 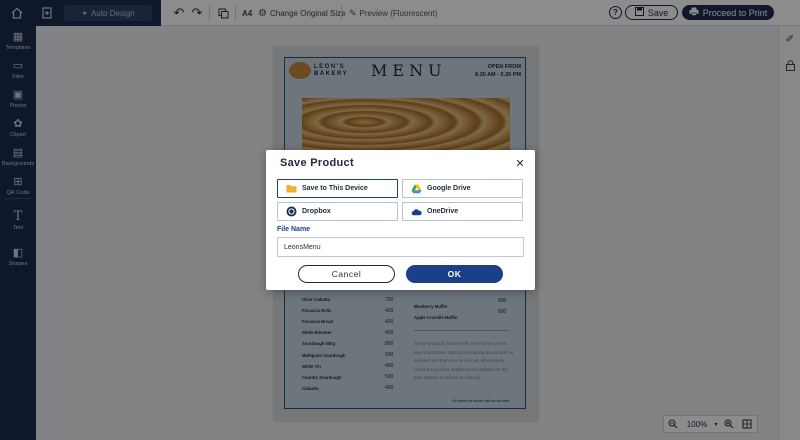 What do you see at coordinates (400, 247) in the screenshot?
I see `file-name-input` at bounding box center [400, 247].